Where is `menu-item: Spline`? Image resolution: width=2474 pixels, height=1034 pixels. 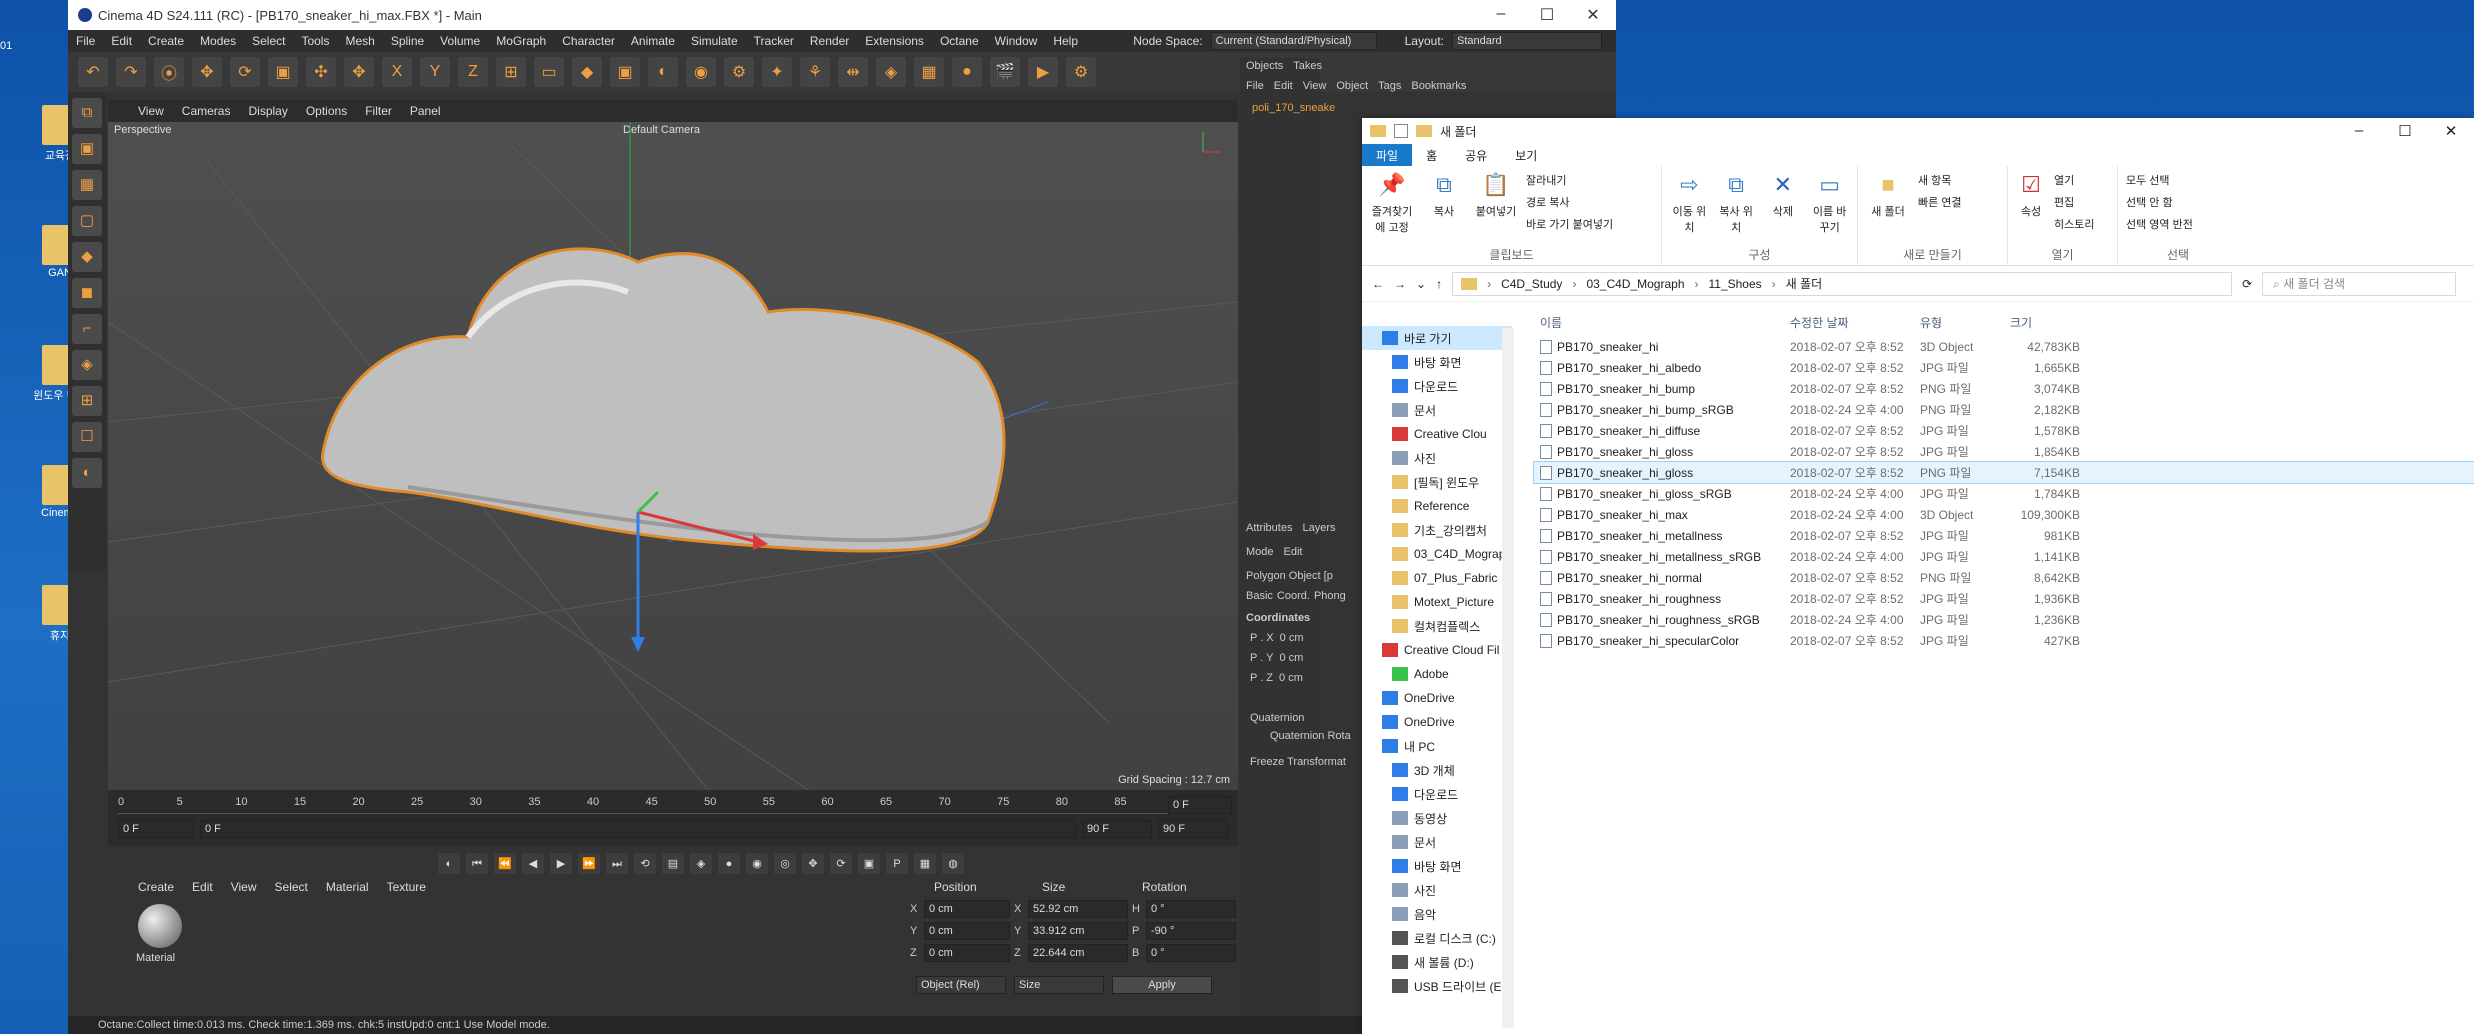 menu-item: Spline is located at coordinates (407, 41).